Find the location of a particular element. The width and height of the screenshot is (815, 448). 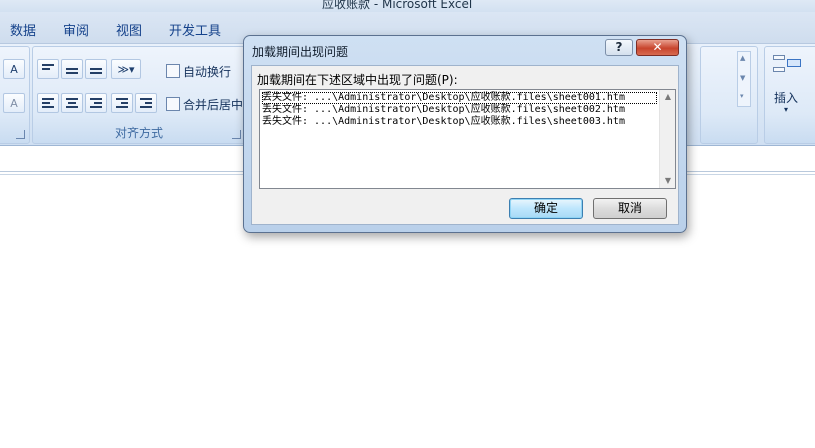

scroll-down-icon: ▼ is located at coordinates (667, 181).